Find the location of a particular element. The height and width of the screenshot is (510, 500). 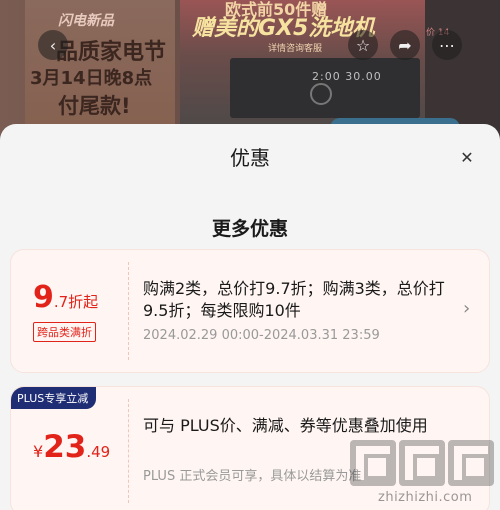

share-button: ➦ is located at coordinates (405, 45).